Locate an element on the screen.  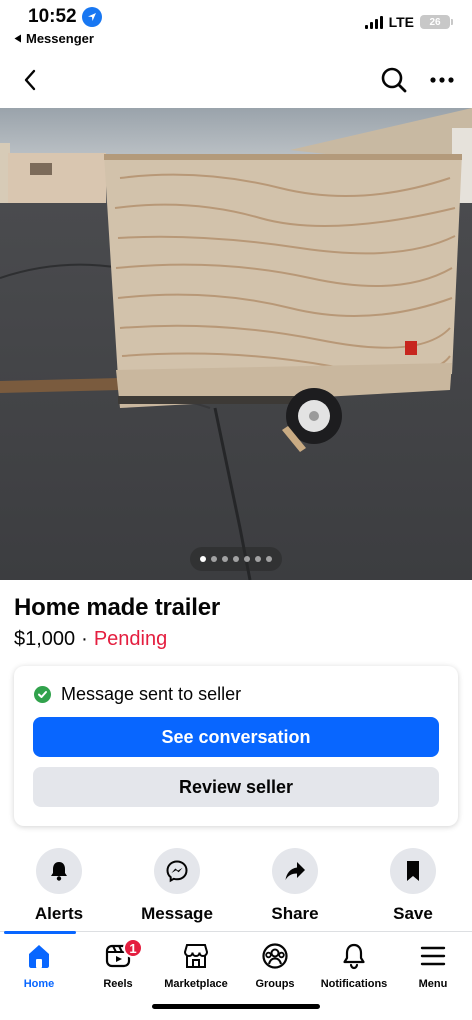
tab-home-label: Home is located at coordinates (39, 984).